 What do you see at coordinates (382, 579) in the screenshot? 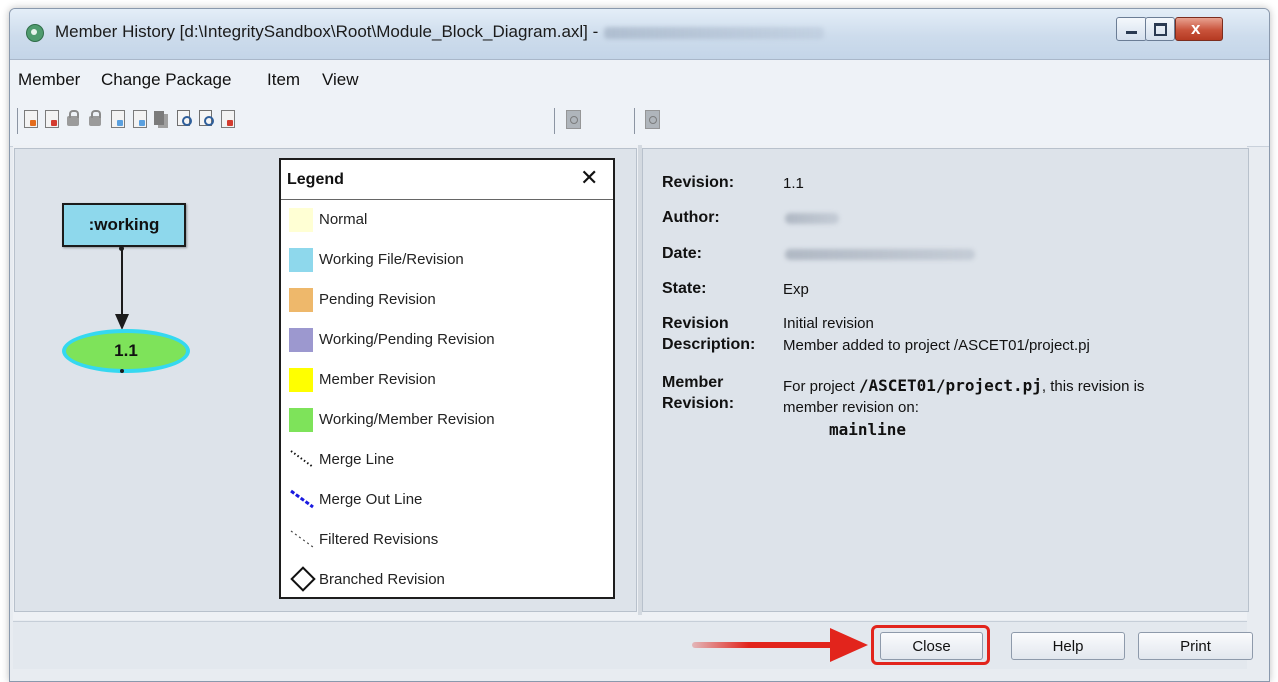
I see `legend-label: Branched Revision` at bounding box center [382, 579].